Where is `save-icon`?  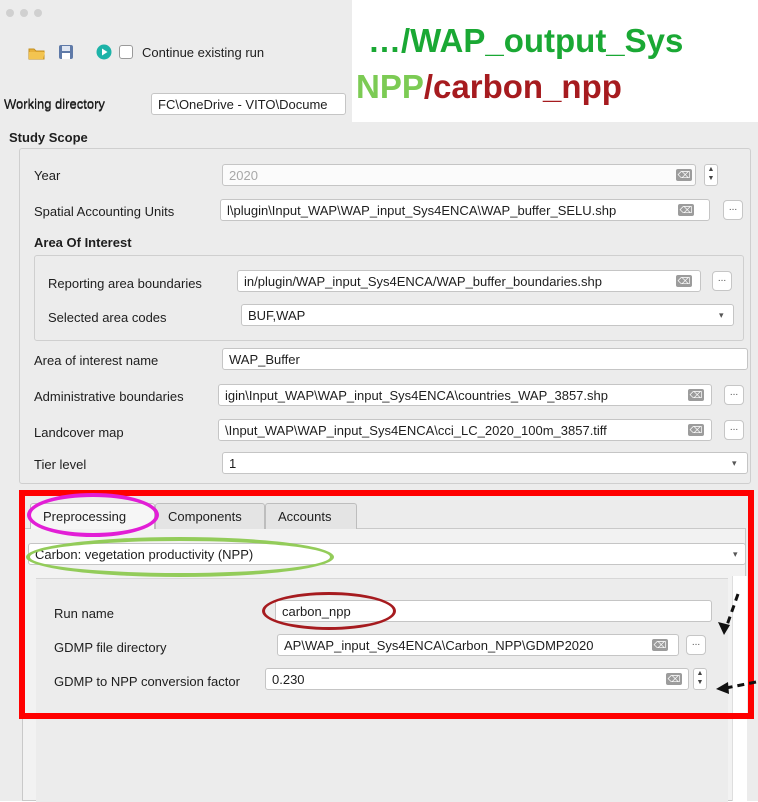
save-icon is located at coordinates (66, 52).